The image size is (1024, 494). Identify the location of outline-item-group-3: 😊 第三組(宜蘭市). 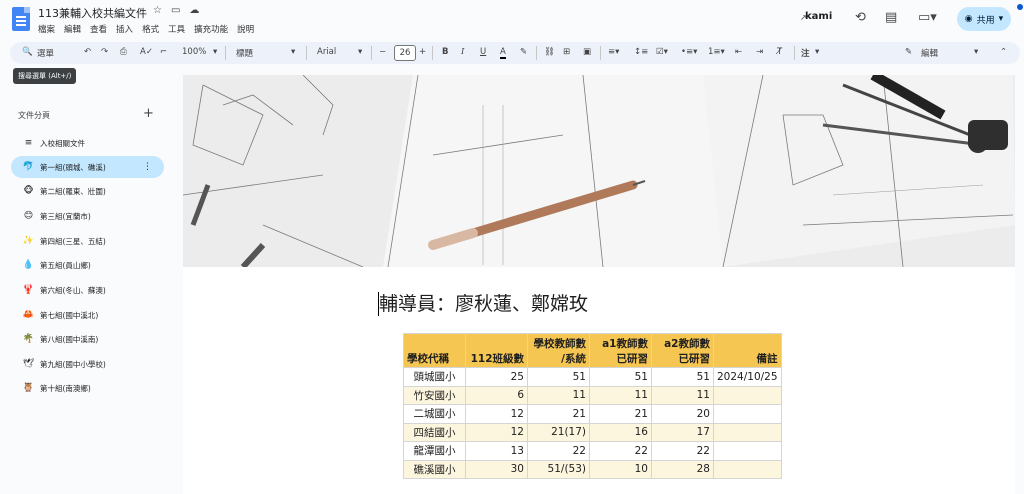
(87, 216).